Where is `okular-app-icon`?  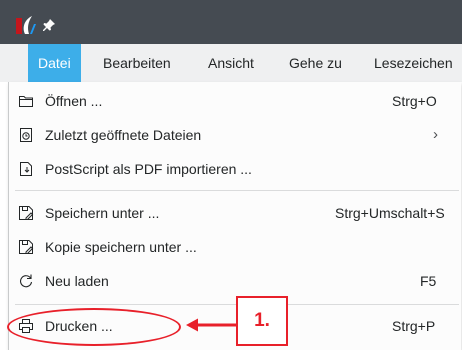 okular-app-icon is located at coordinates (26, 25).